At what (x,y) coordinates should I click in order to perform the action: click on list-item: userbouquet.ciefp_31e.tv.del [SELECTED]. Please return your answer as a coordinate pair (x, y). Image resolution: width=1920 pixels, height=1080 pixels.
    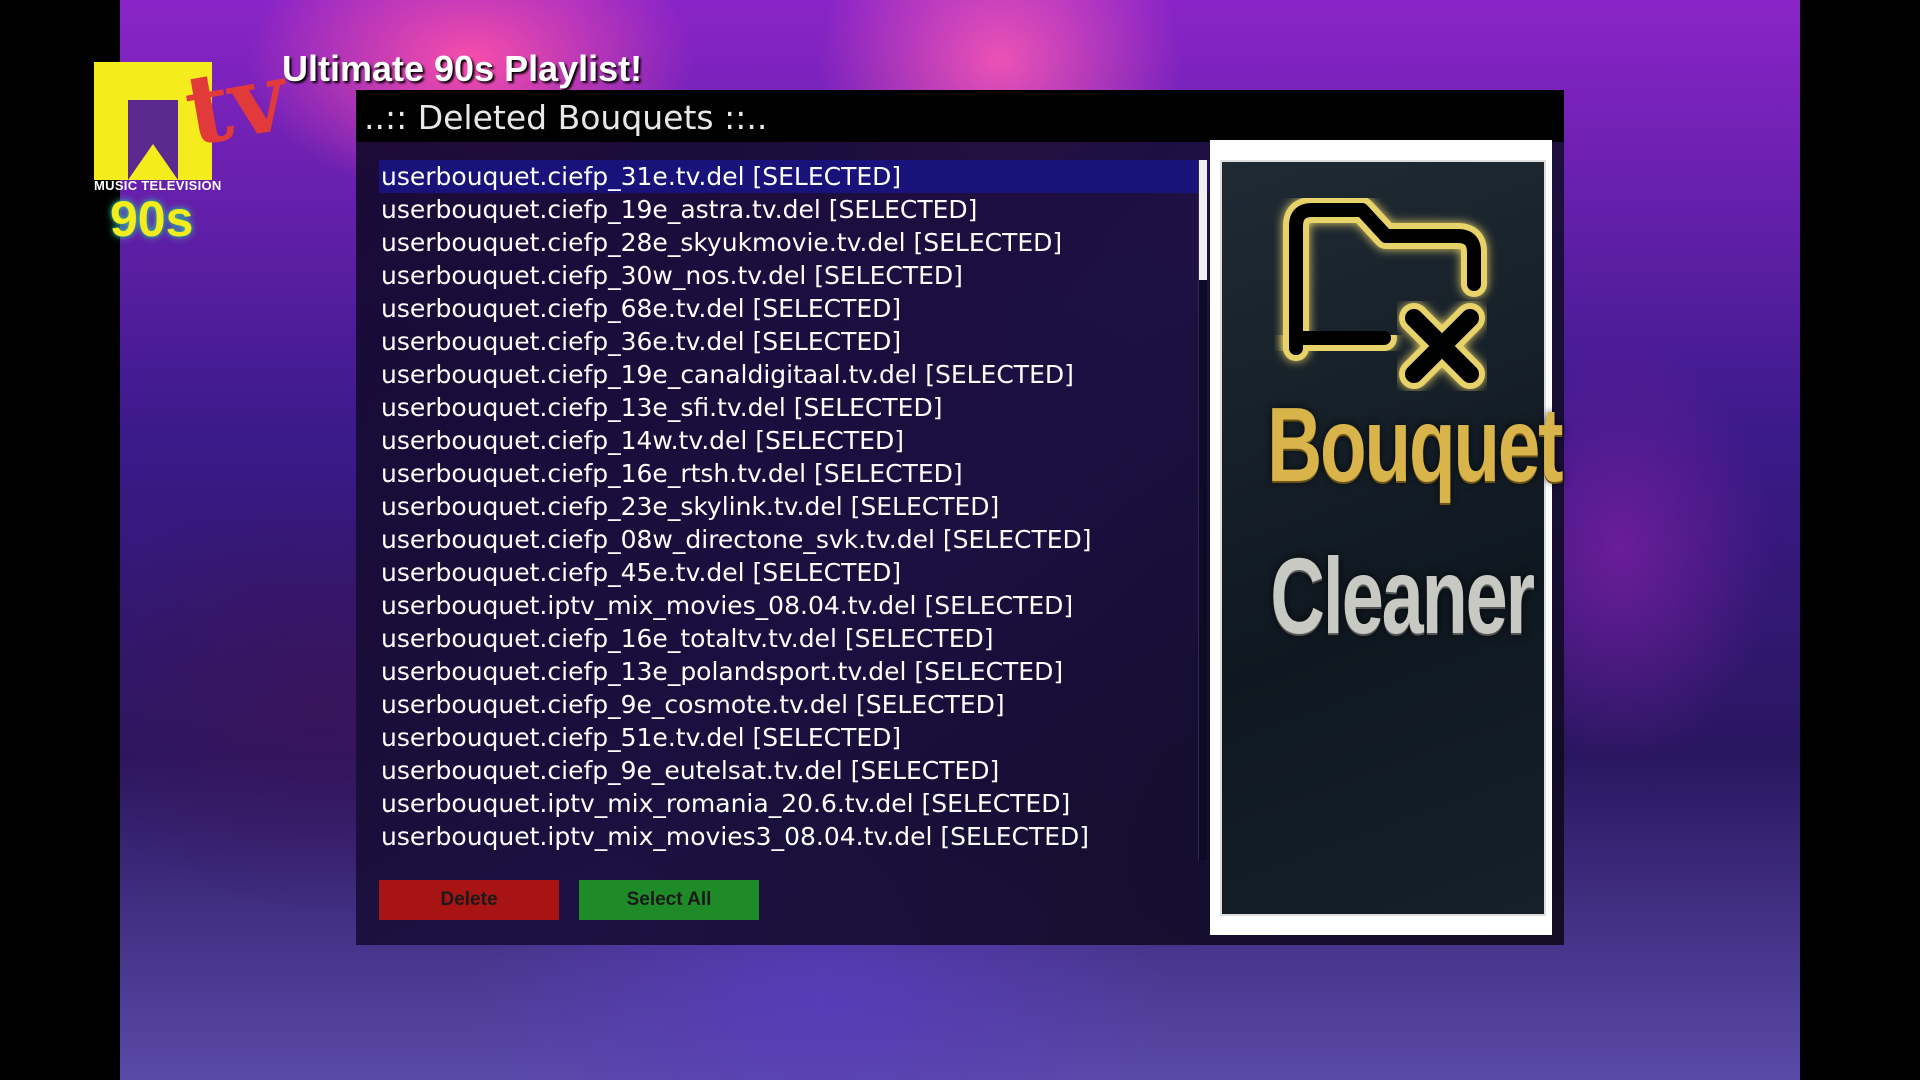
    Looking at the image, I should click on (794, 176).